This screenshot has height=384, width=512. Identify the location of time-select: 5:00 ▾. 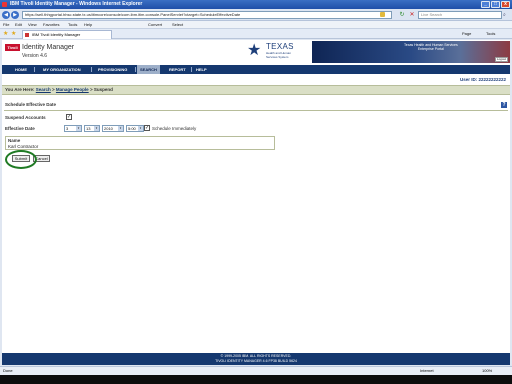
(135, 128).